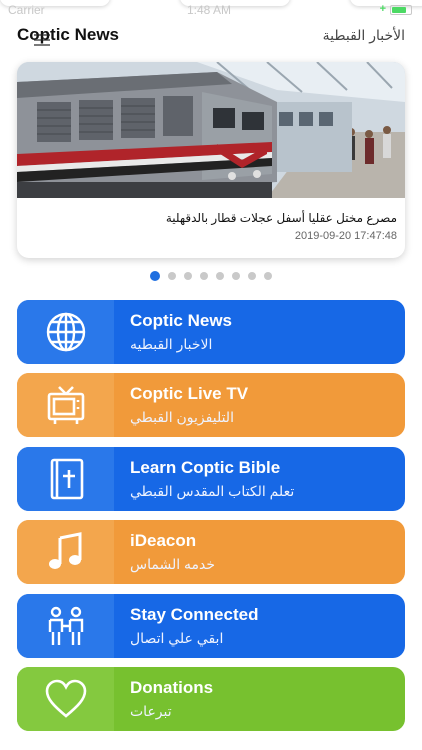  I want to click on bible-icon, so click(65, 478).